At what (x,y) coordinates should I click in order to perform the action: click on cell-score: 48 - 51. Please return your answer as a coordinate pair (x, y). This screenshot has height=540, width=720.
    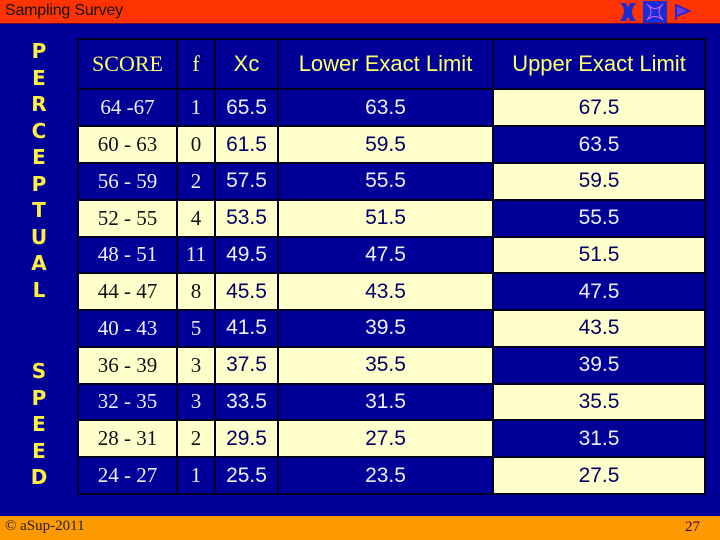
    Looking at the image, I should click on (127, 255).